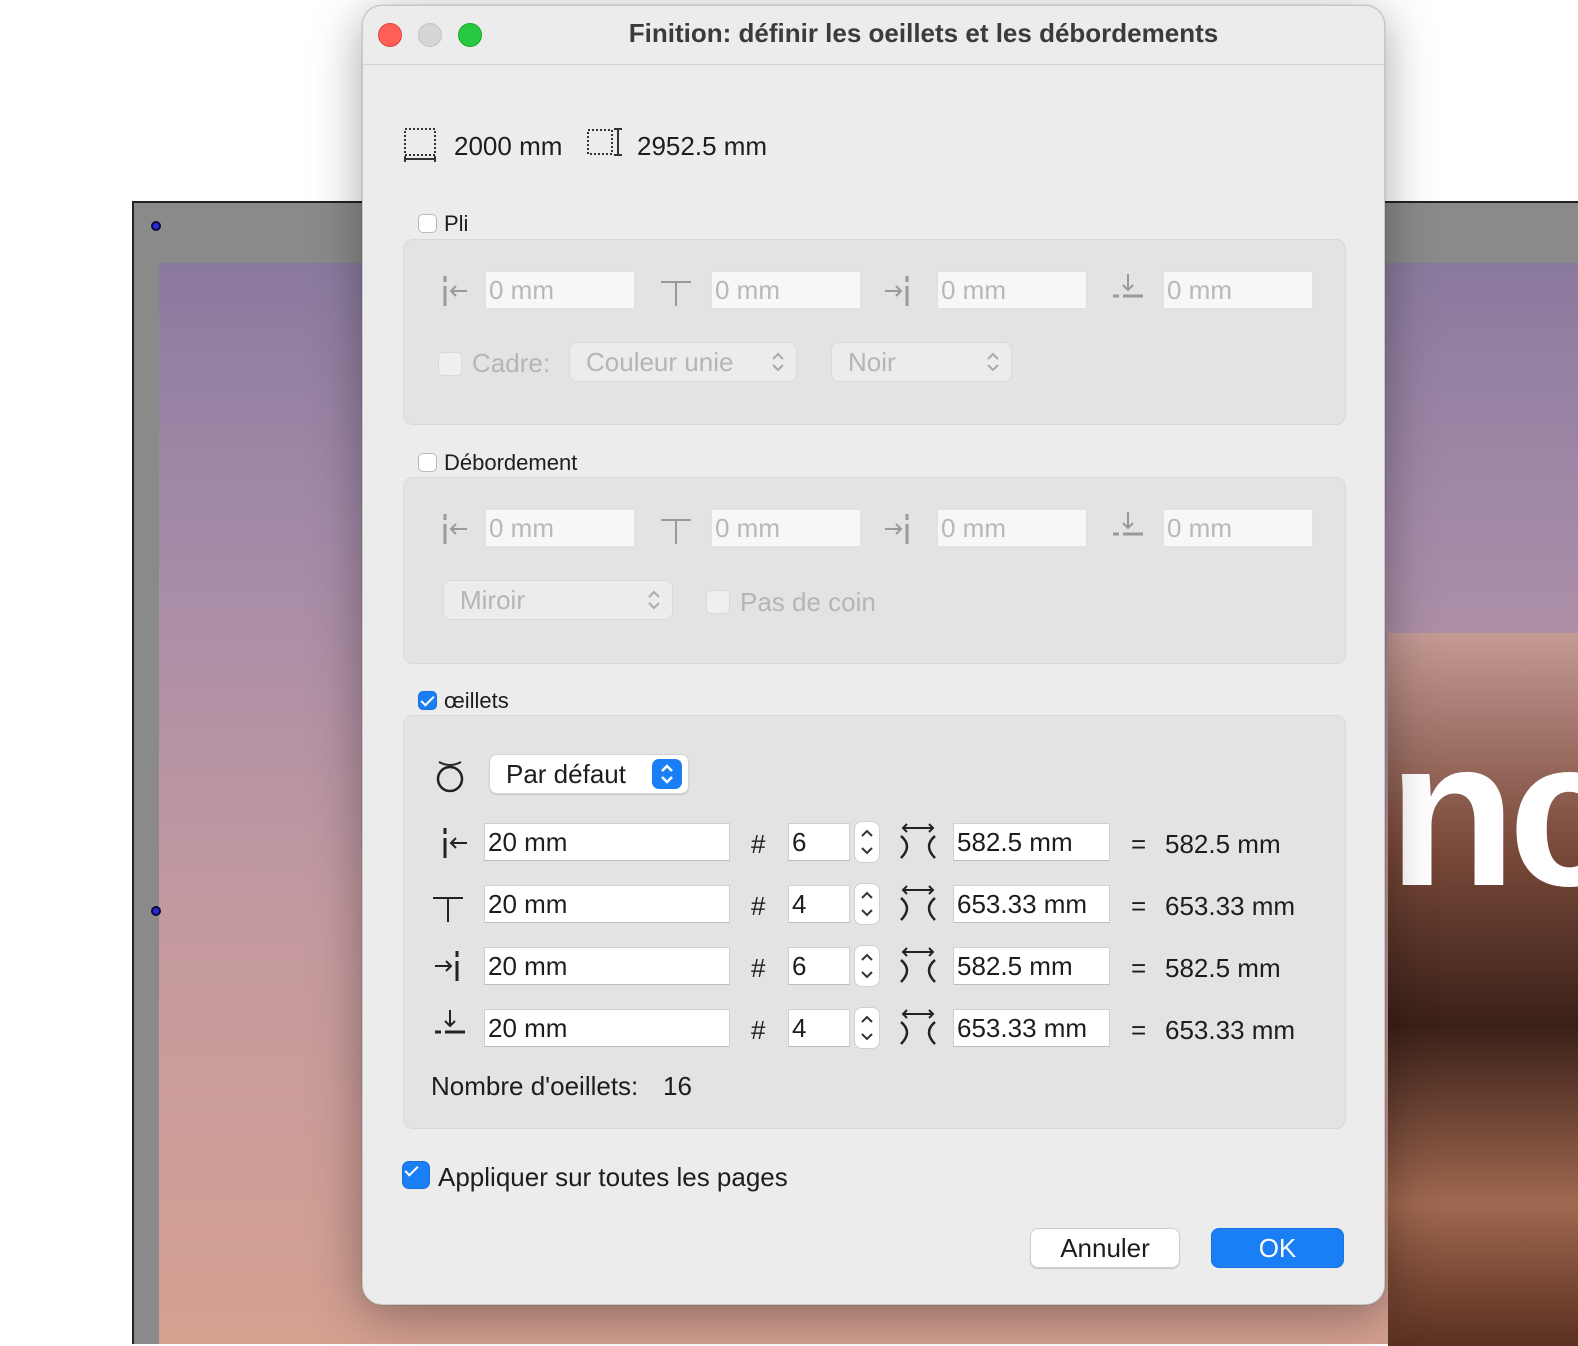 Image resolution: width=1578 pixels, height=1346 pixels. I want to click on document-artwork-letters: nc, so click(1483, 813).